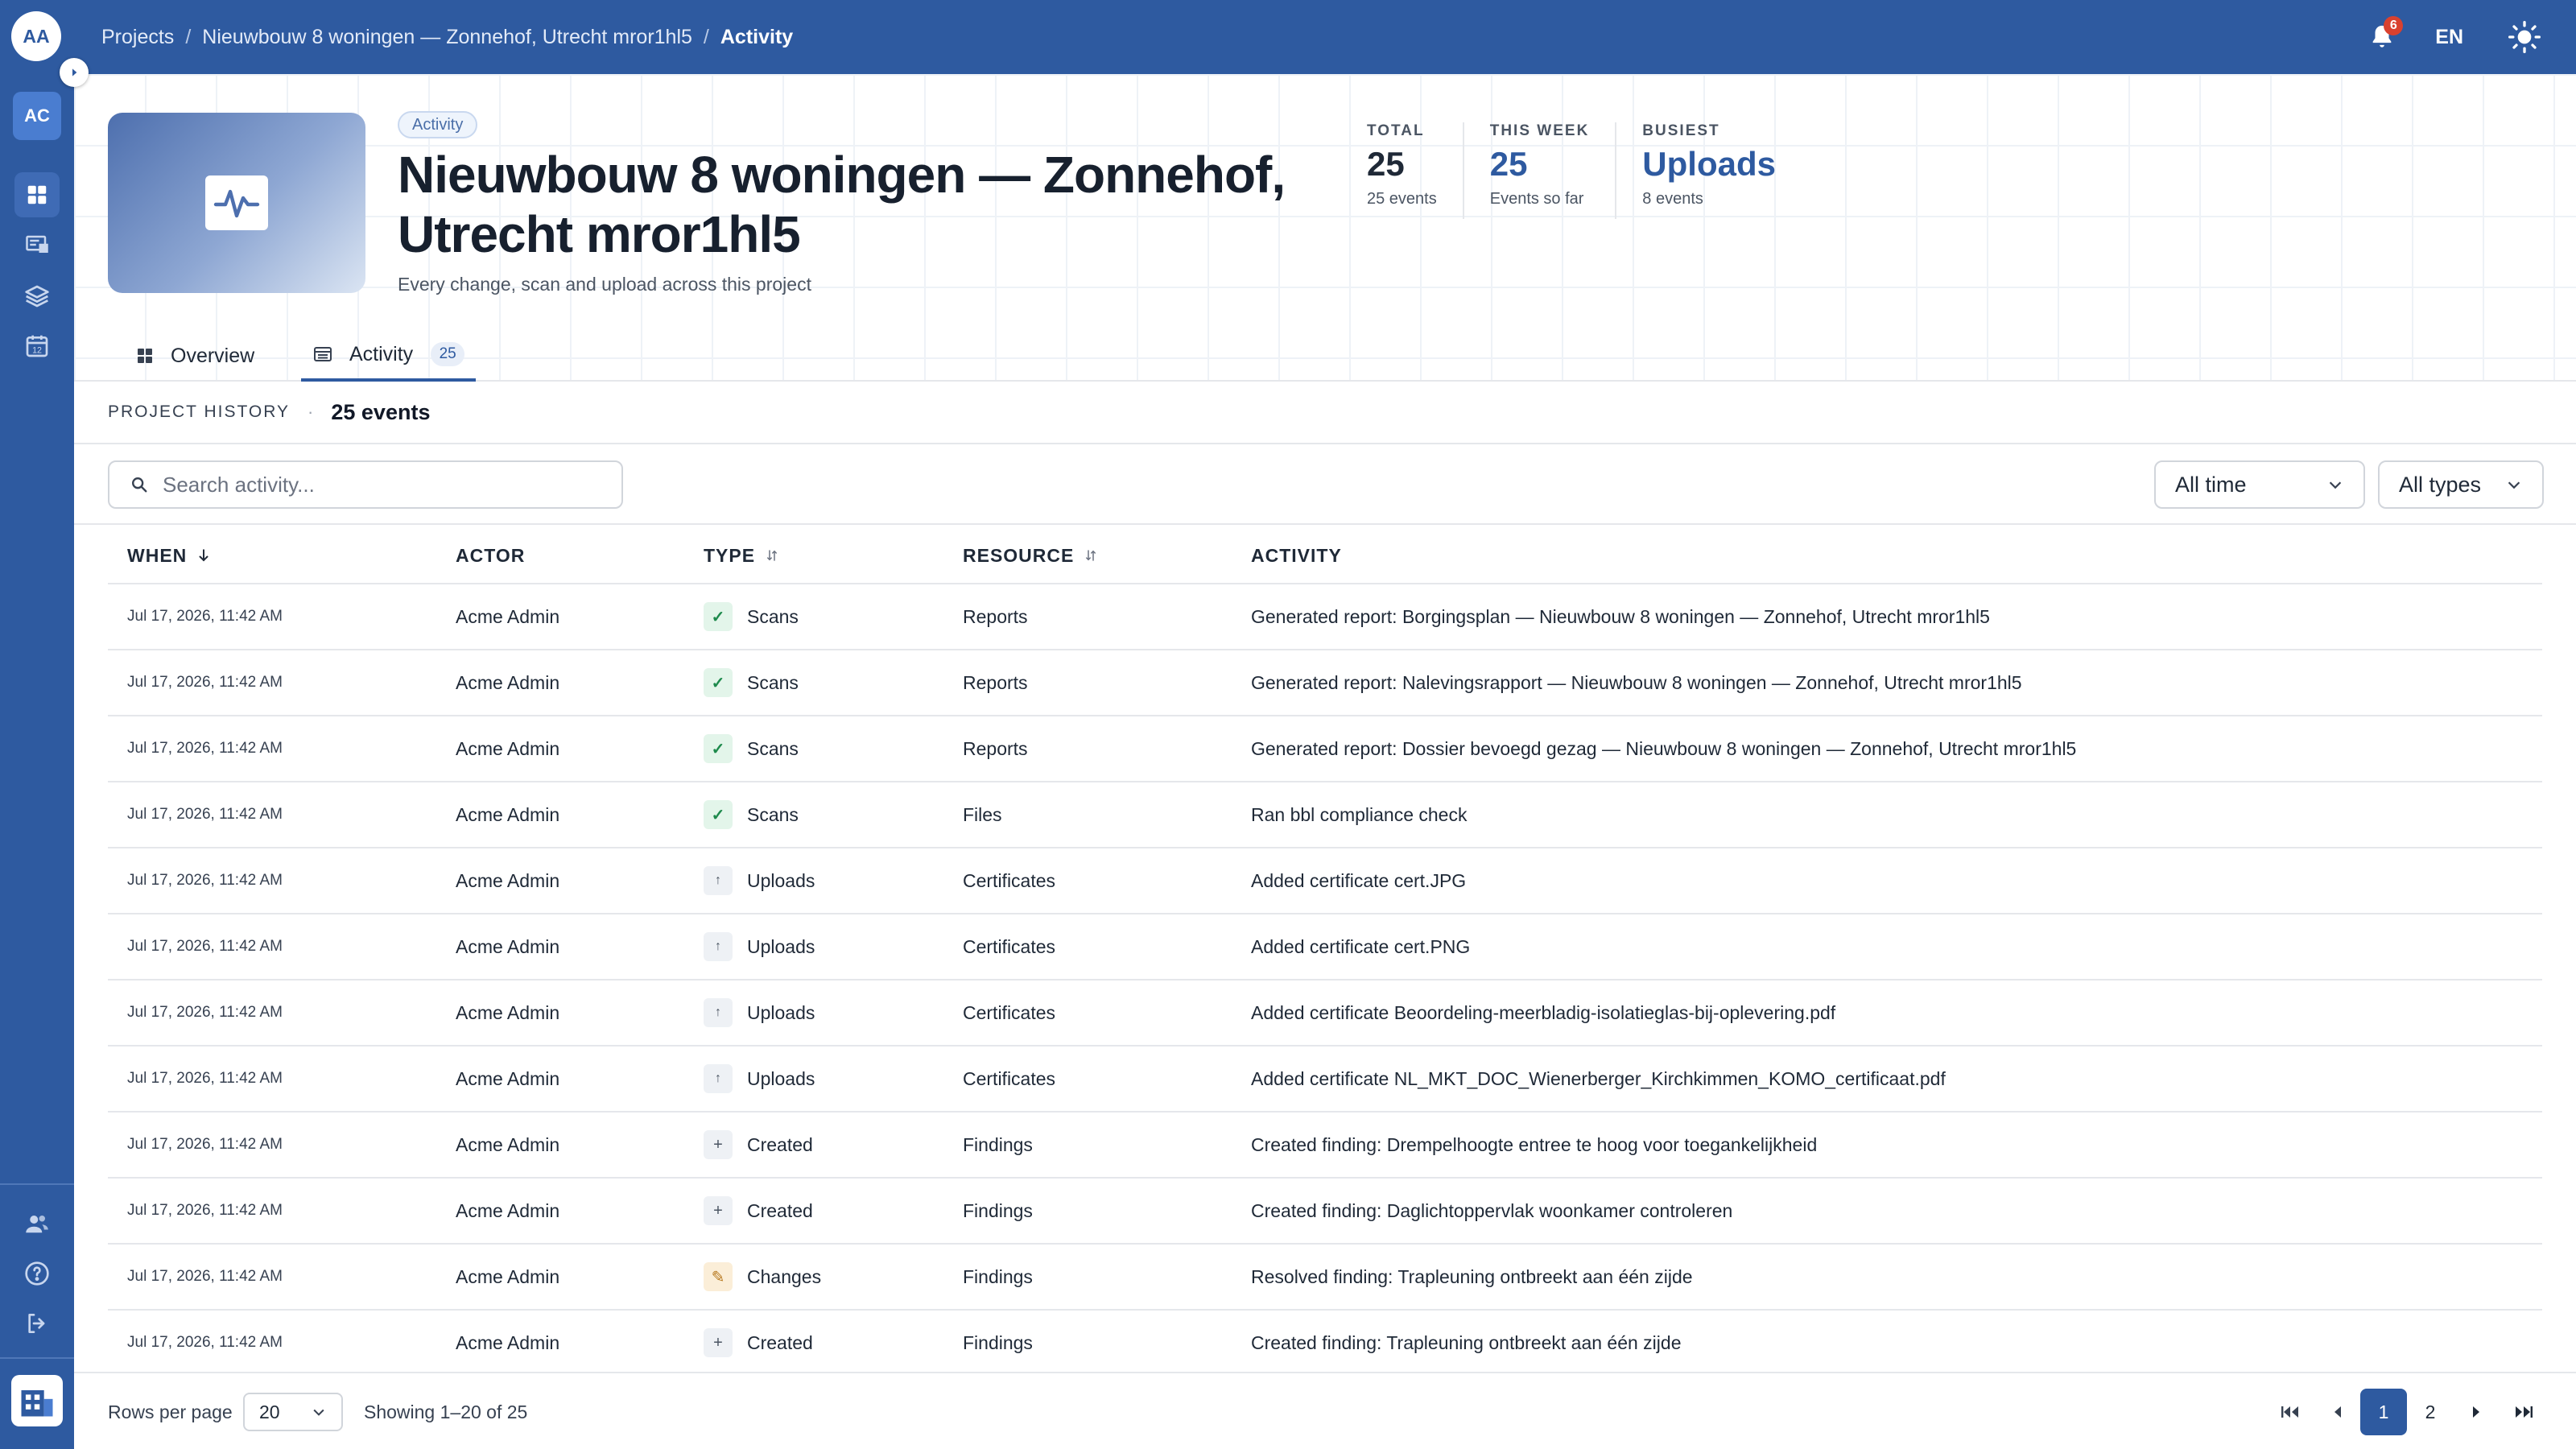  I want to click on sidebar-item-projects, so click(37, 244).